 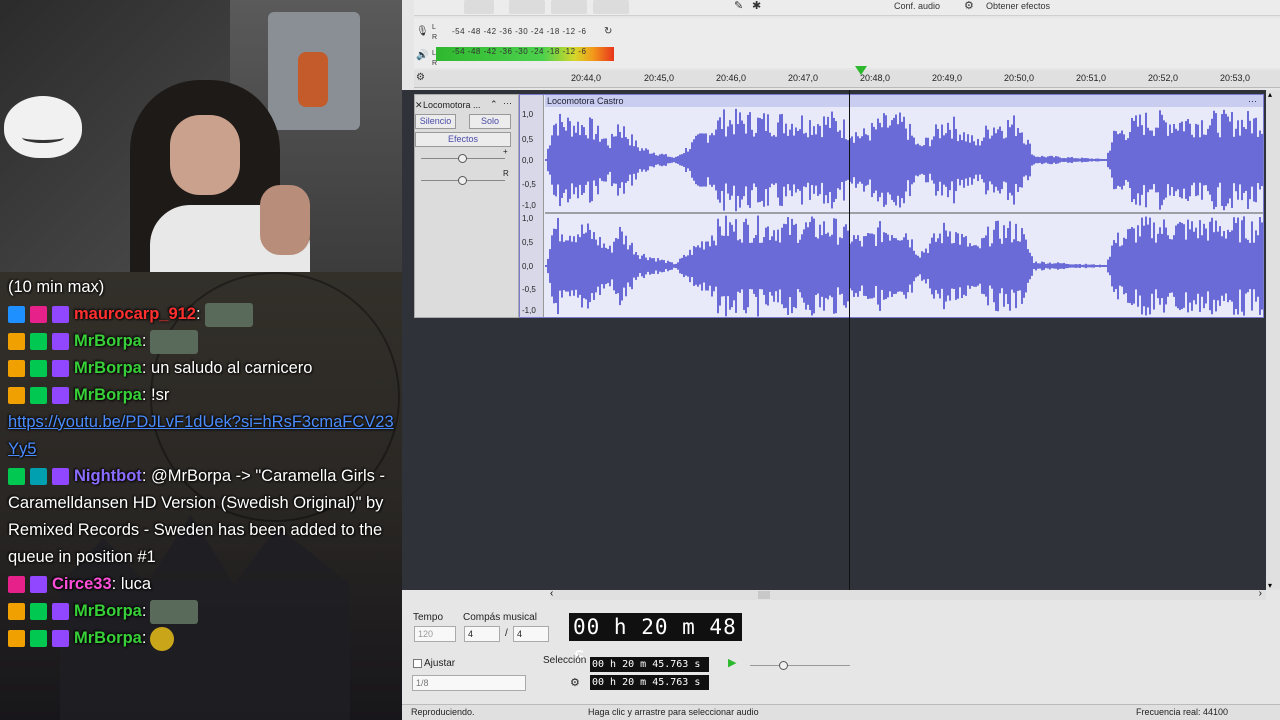 I want to click on speaker-icon: 🔊, so click(x=422, y=56).